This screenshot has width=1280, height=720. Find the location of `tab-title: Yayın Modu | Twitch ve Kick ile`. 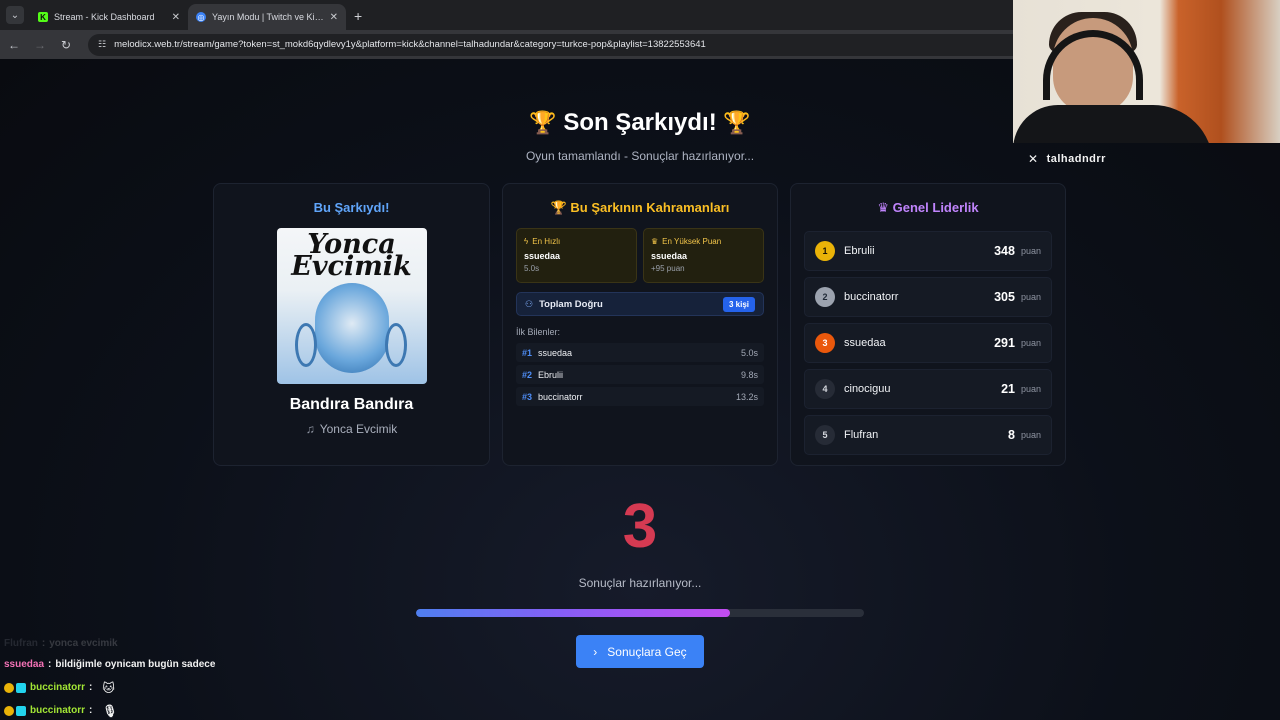

tab-title: Yayın Modu | Twitch ve Kick ile is located at coordinates (268, 17).